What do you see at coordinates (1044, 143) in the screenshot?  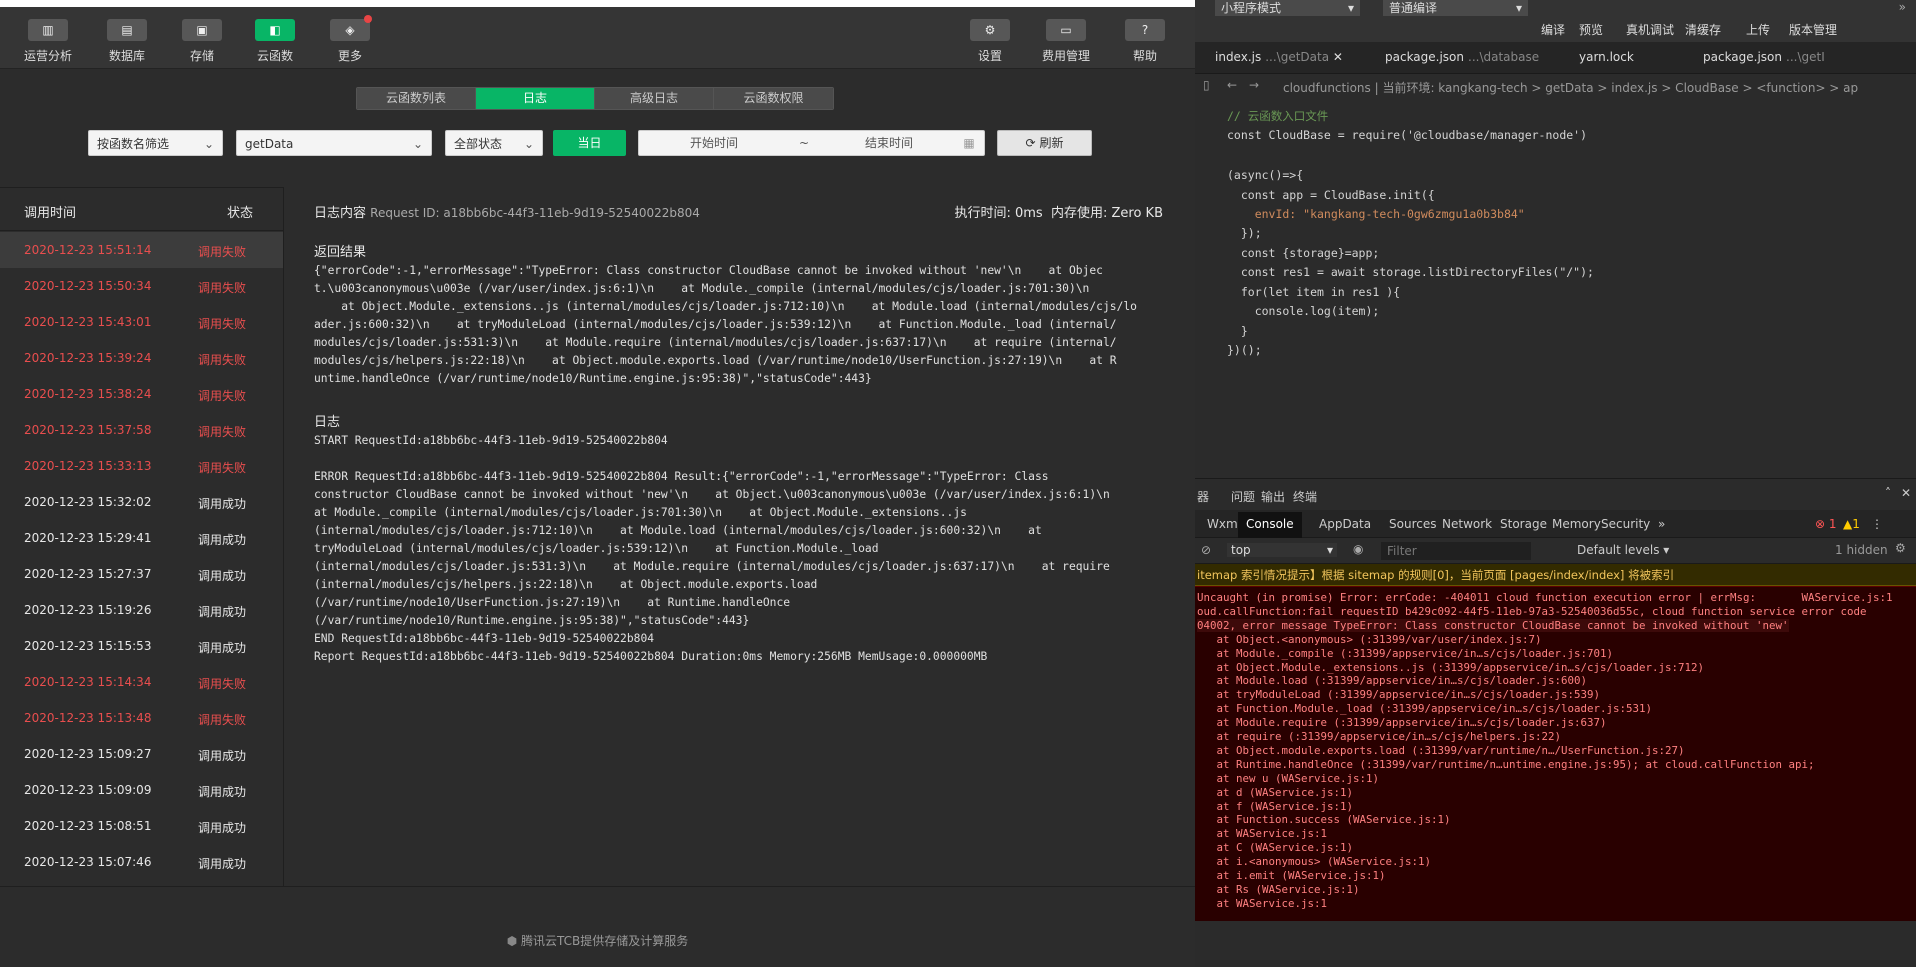 I see `refresh-button: ⟳ 刷新` at bounding box center [1044, 143].